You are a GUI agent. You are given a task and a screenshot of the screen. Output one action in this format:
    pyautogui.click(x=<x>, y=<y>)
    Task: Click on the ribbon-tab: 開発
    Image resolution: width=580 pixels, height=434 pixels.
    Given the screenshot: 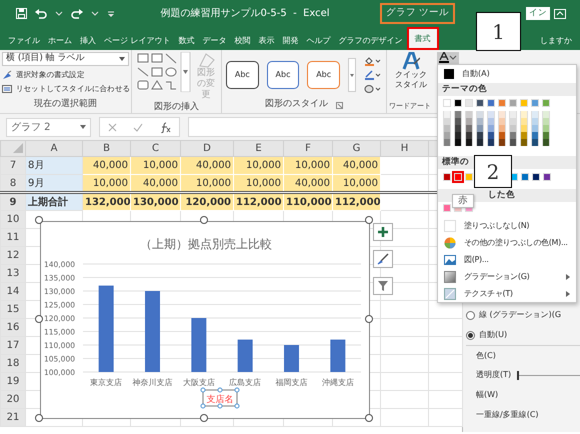 What is the action you would take?
    pyautogui.click(x=290, y=40)
    